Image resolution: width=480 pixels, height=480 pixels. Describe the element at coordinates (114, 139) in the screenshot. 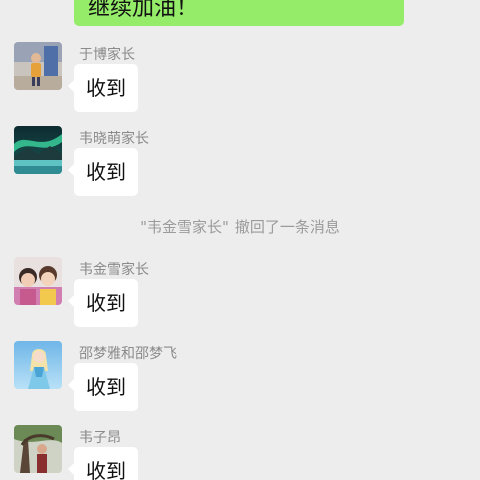

I see `sender-name: 韦晓萌家长` at that location.